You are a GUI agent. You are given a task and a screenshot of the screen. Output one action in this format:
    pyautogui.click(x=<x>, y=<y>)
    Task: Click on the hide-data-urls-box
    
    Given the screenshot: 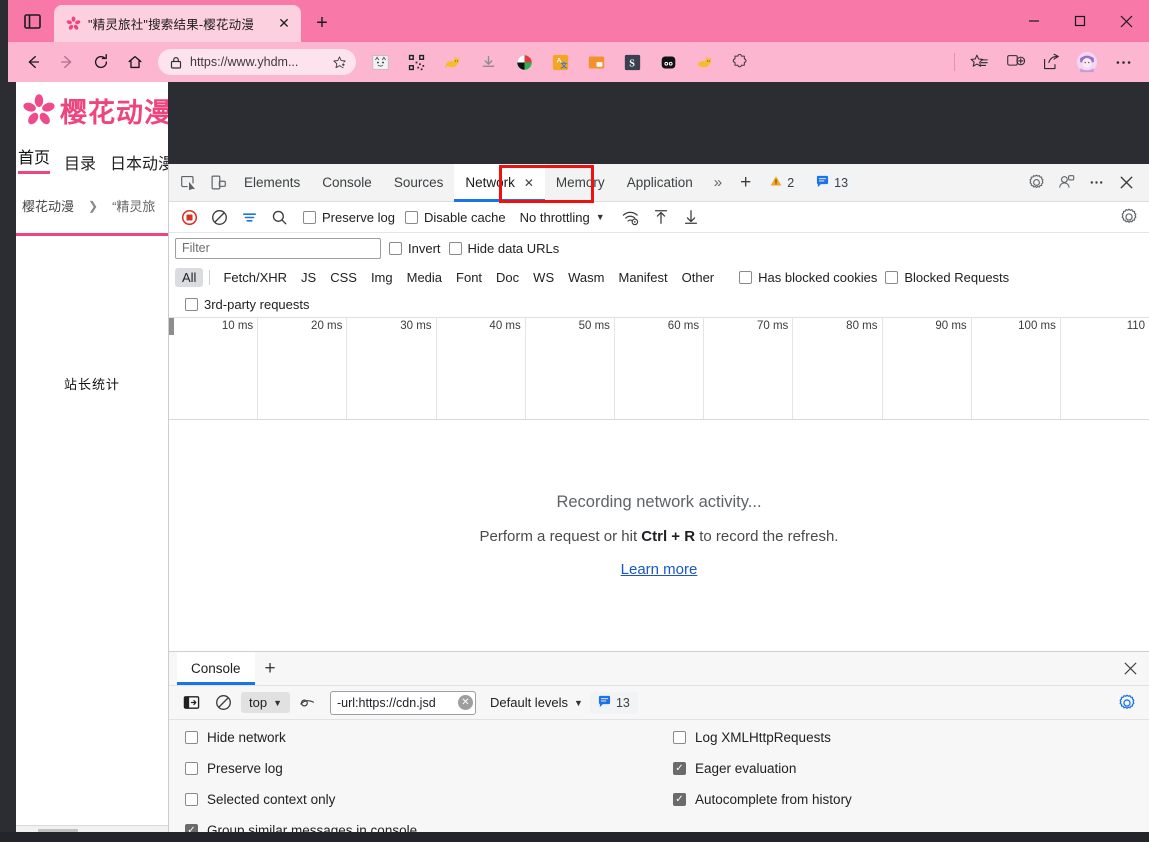 What is the action you would take?
    pyautogui.click(x=455, y=248)
    